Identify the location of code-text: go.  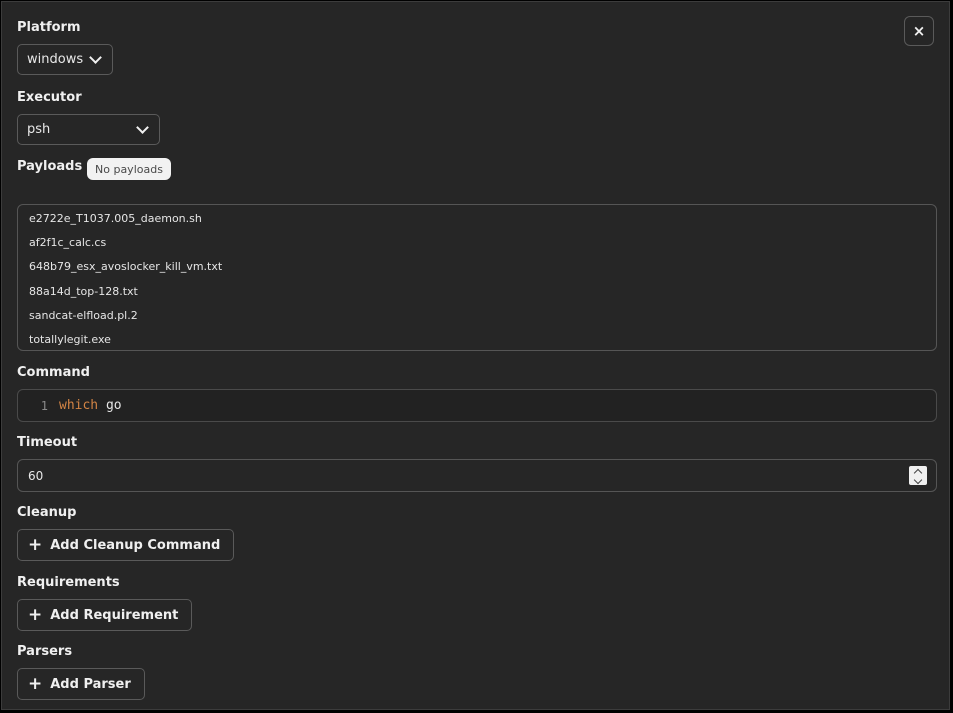
(110, 405).